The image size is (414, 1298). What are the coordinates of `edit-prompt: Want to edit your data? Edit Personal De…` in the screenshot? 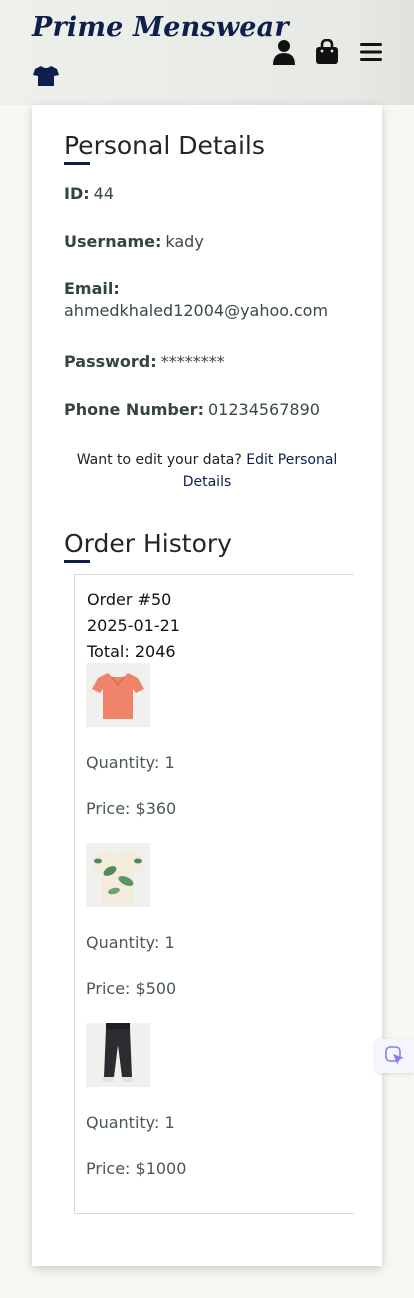 It's located at (207, 471).